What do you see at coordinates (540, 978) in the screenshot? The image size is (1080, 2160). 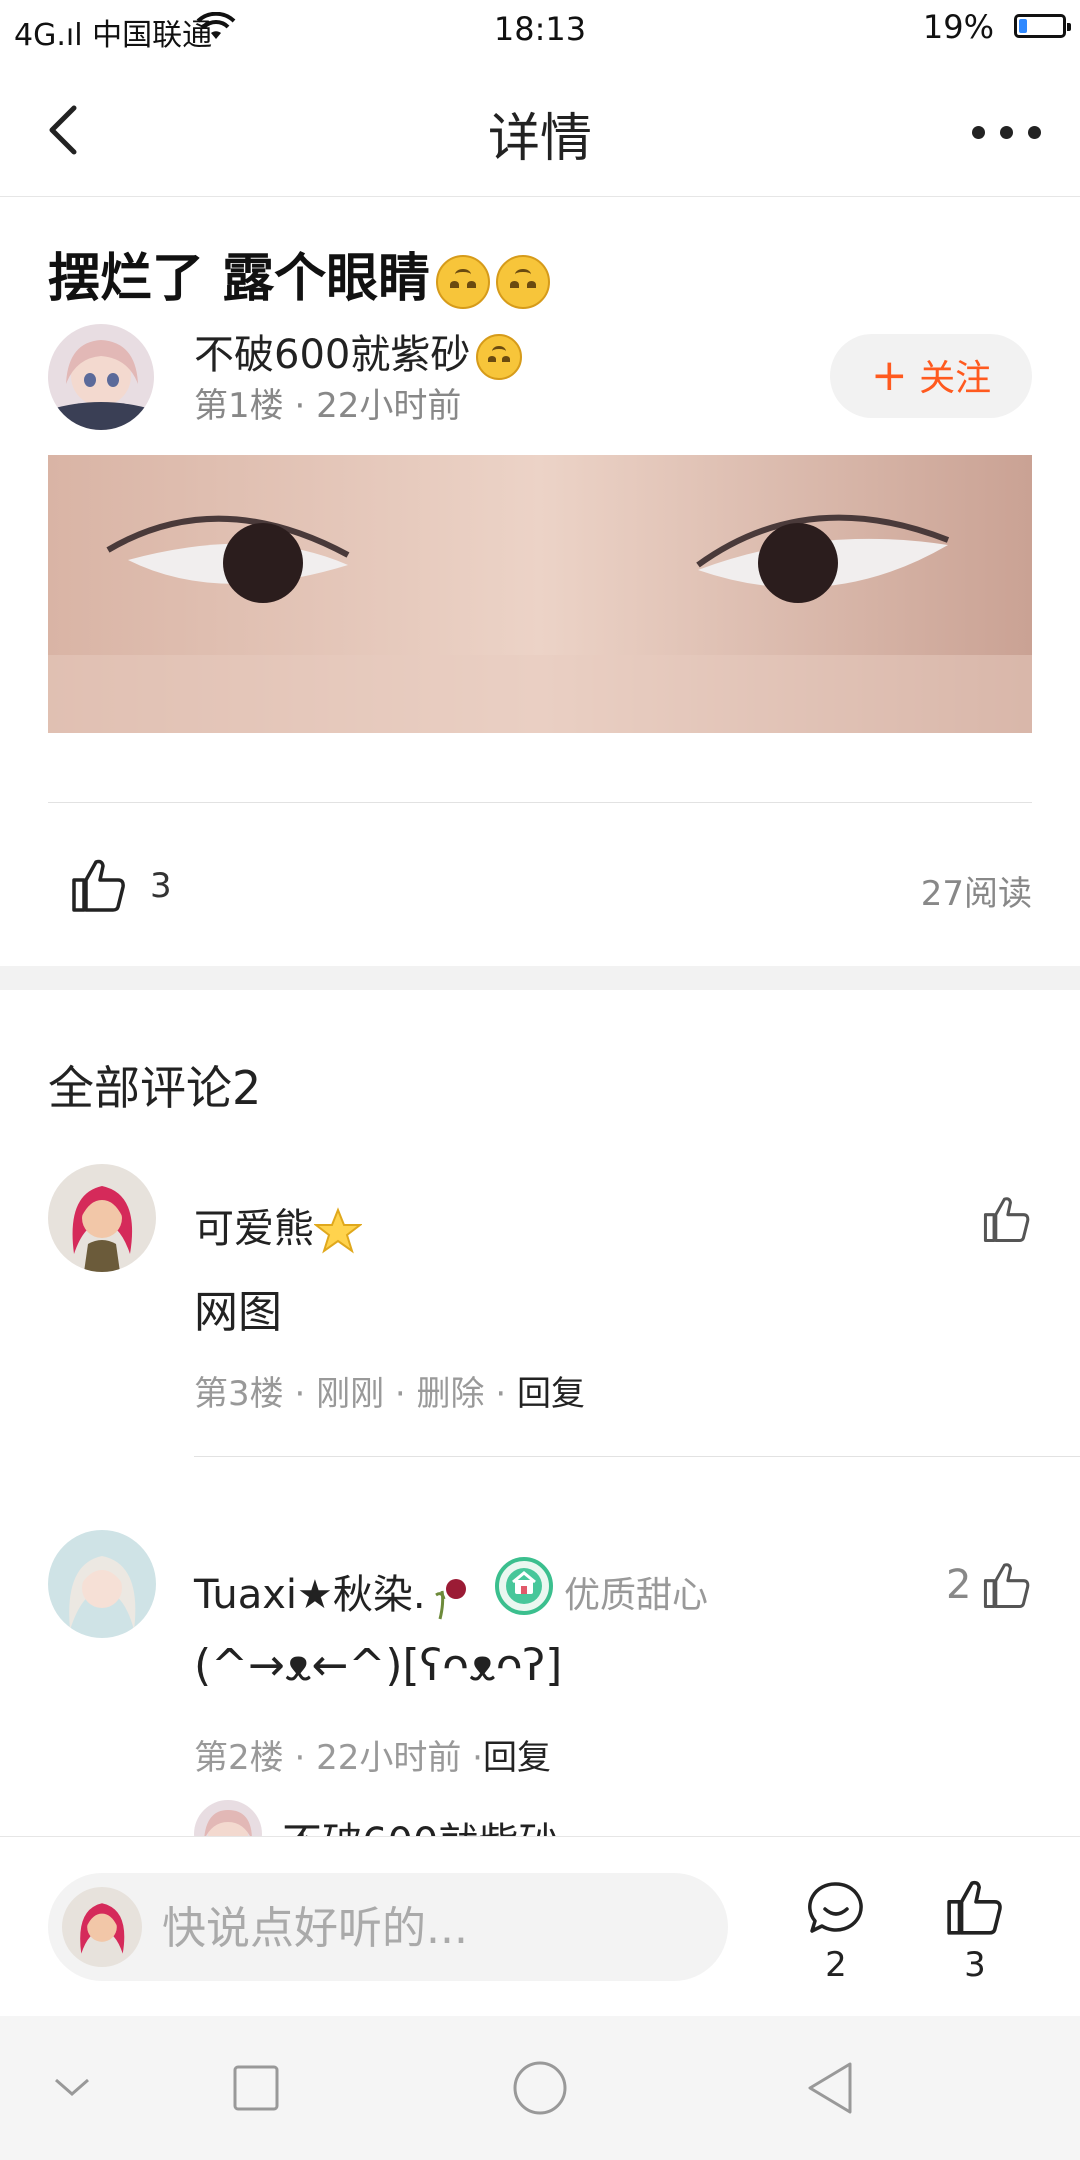 I see `section-gap` at bounding box center [540, 978].